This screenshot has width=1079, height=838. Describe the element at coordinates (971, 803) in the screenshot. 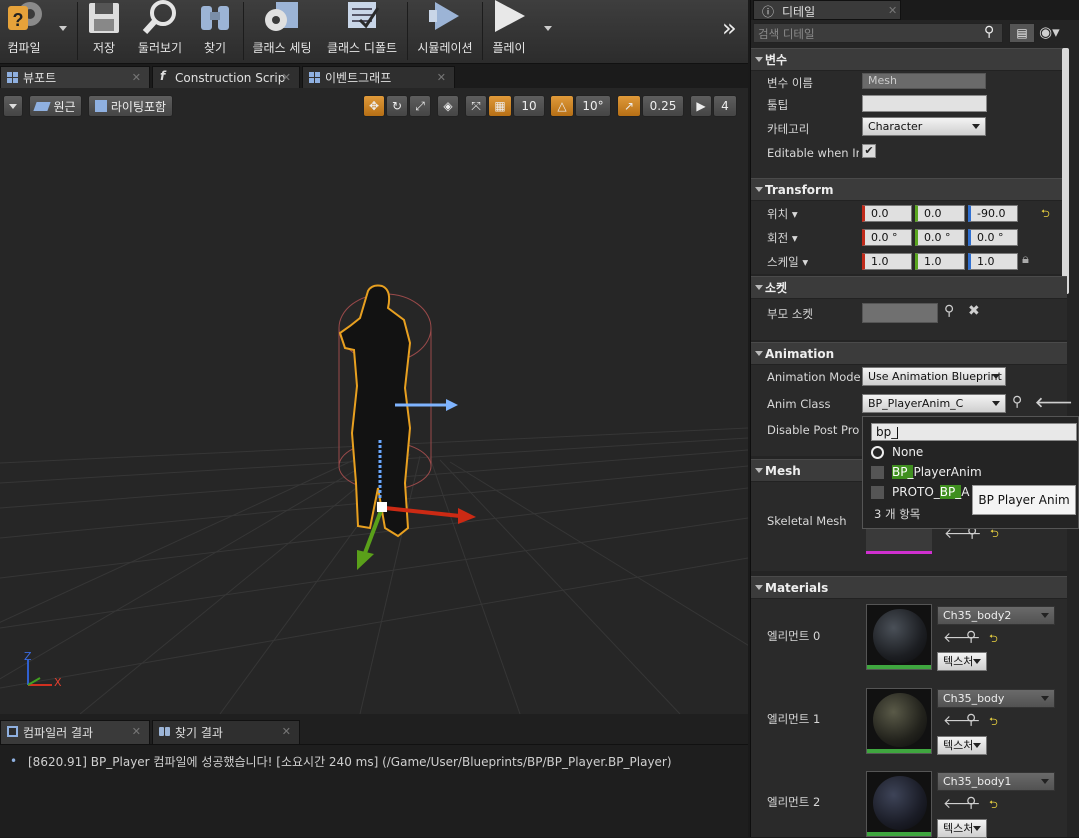

I see `material-2-search-icon: ⚲` at that location.